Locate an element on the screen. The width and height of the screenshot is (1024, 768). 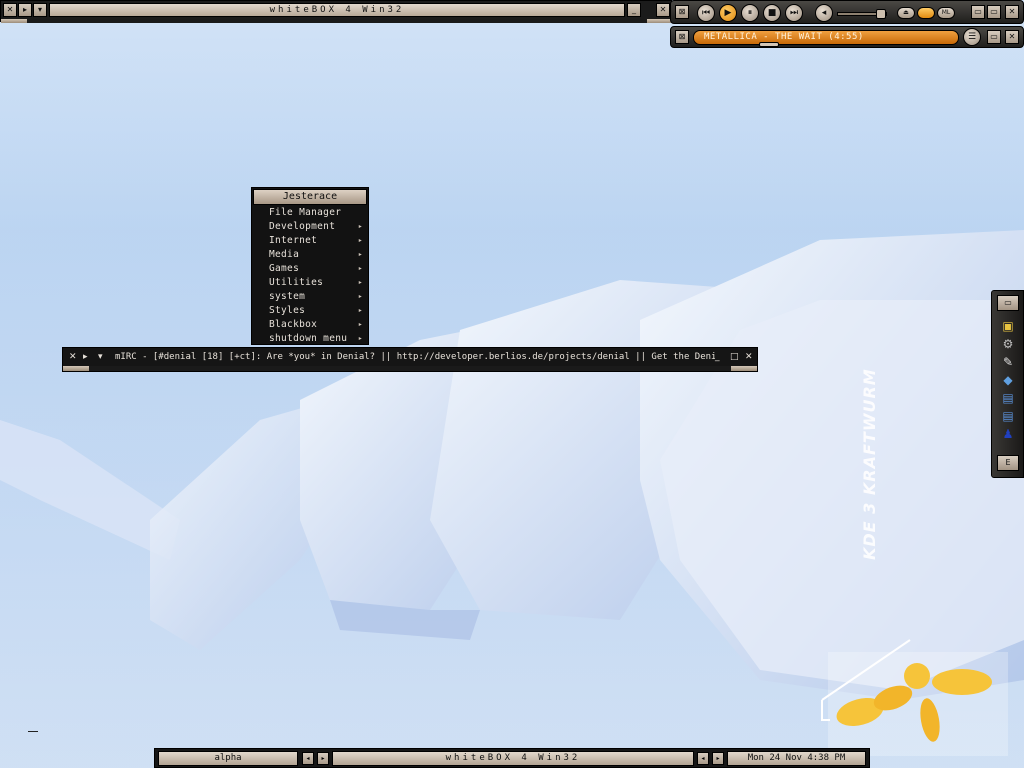
workspace-name: alpha is located at coordinates (228, 758).